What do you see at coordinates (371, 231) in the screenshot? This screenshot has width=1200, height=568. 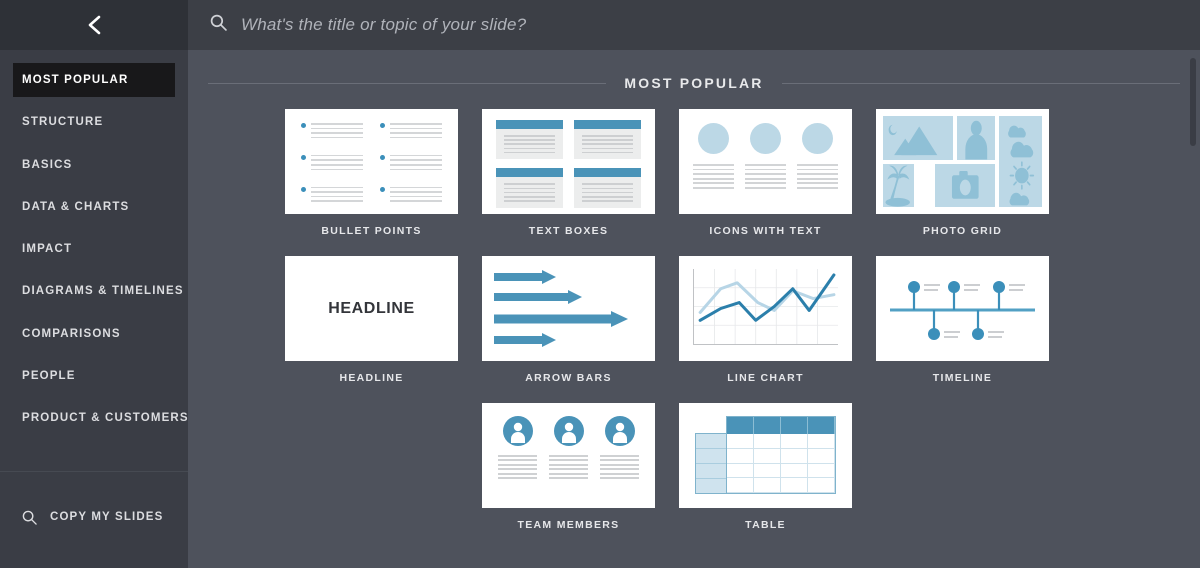 I see `template-card-label: BULLET POINTS` at bounding box center [371, 231].